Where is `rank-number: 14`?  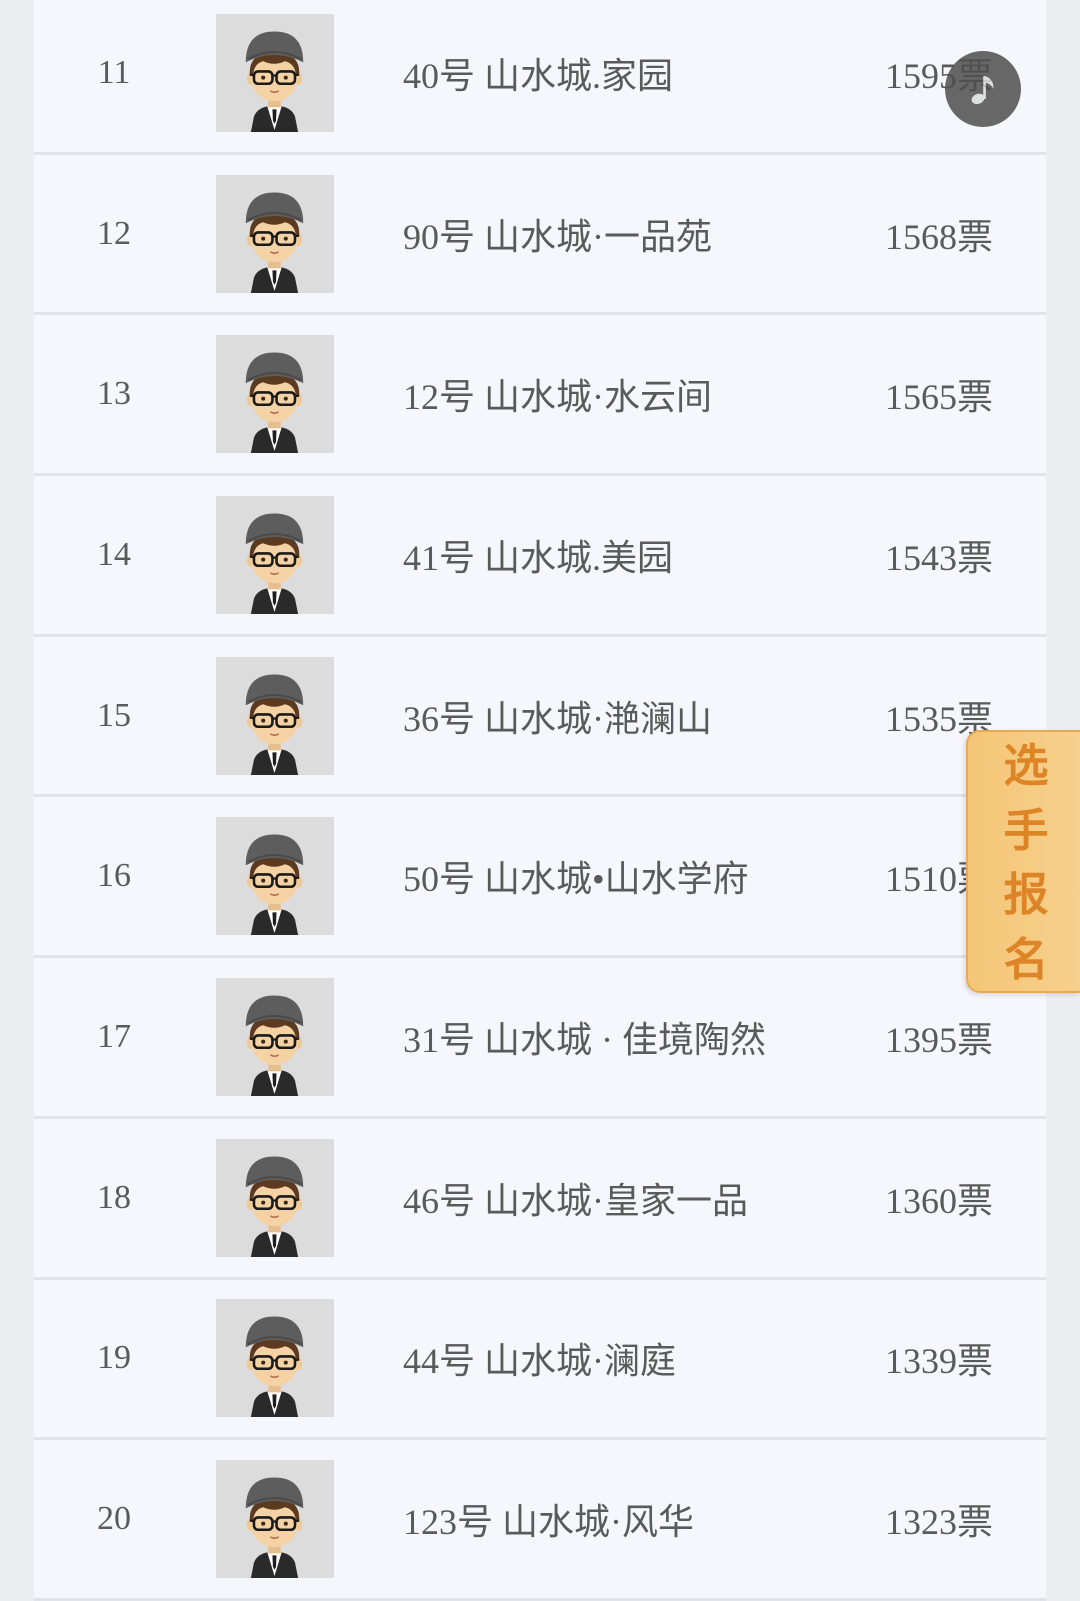 rank-number: 14 is located at coordinates (114, 554).